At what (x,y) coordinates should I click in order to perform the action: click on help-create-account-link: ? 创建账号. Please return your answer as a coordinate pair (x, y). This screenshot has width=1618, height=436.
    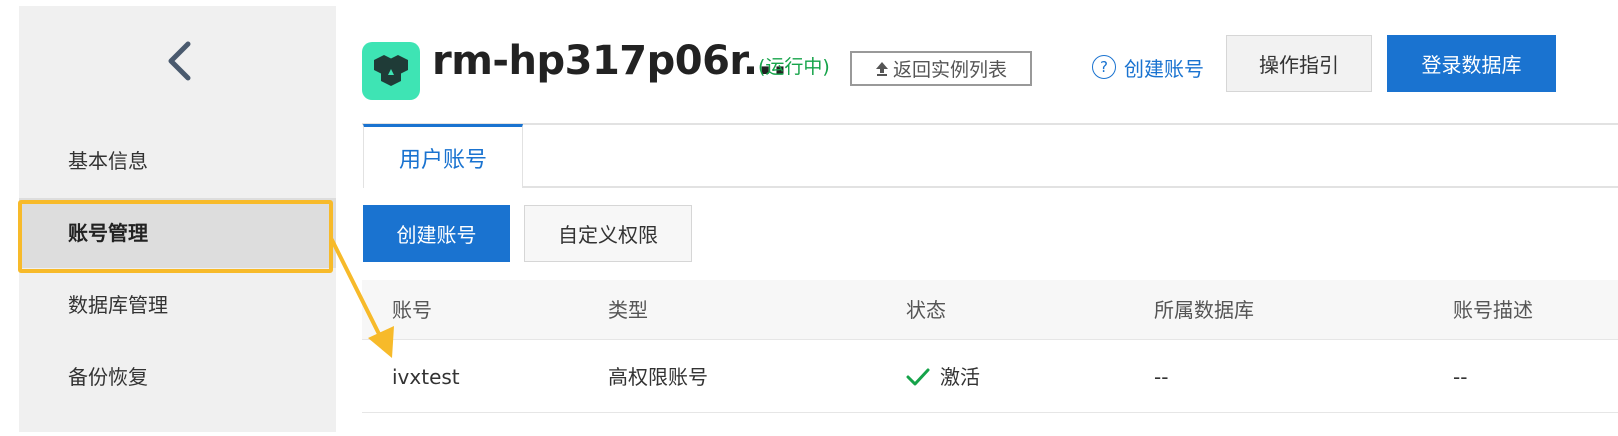
    Looking at the image, I should click on (1148, 67).